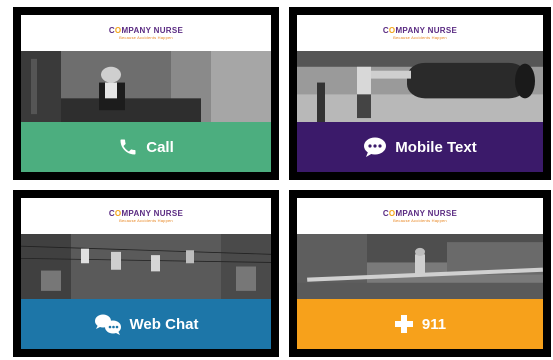 The height and width of the screenshot is (360, 553). I want to click on web-chat-photo, so click(146, 266).